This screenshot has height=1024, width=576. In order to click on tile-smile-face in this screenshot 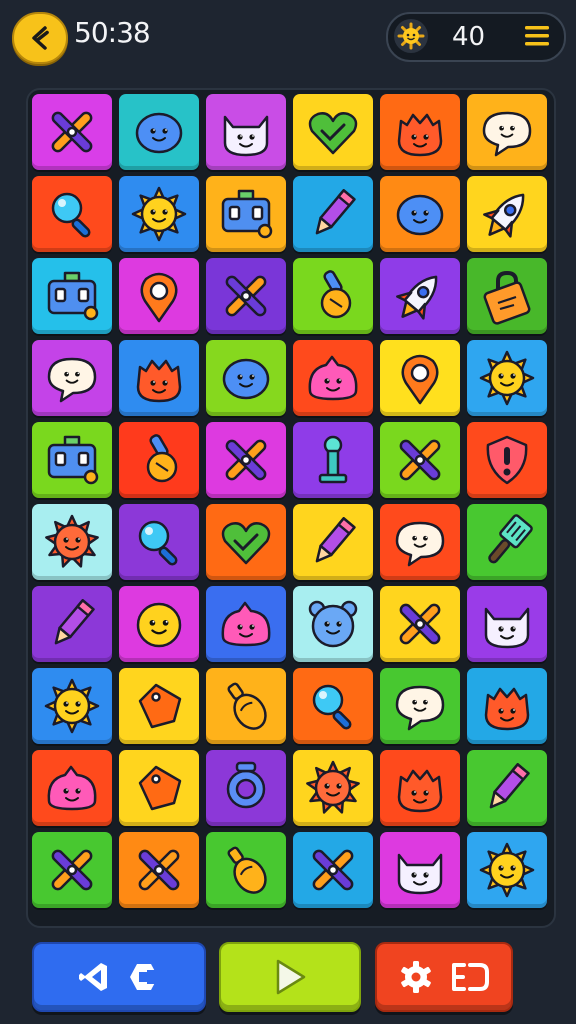, I will do `click(159, 624)`.